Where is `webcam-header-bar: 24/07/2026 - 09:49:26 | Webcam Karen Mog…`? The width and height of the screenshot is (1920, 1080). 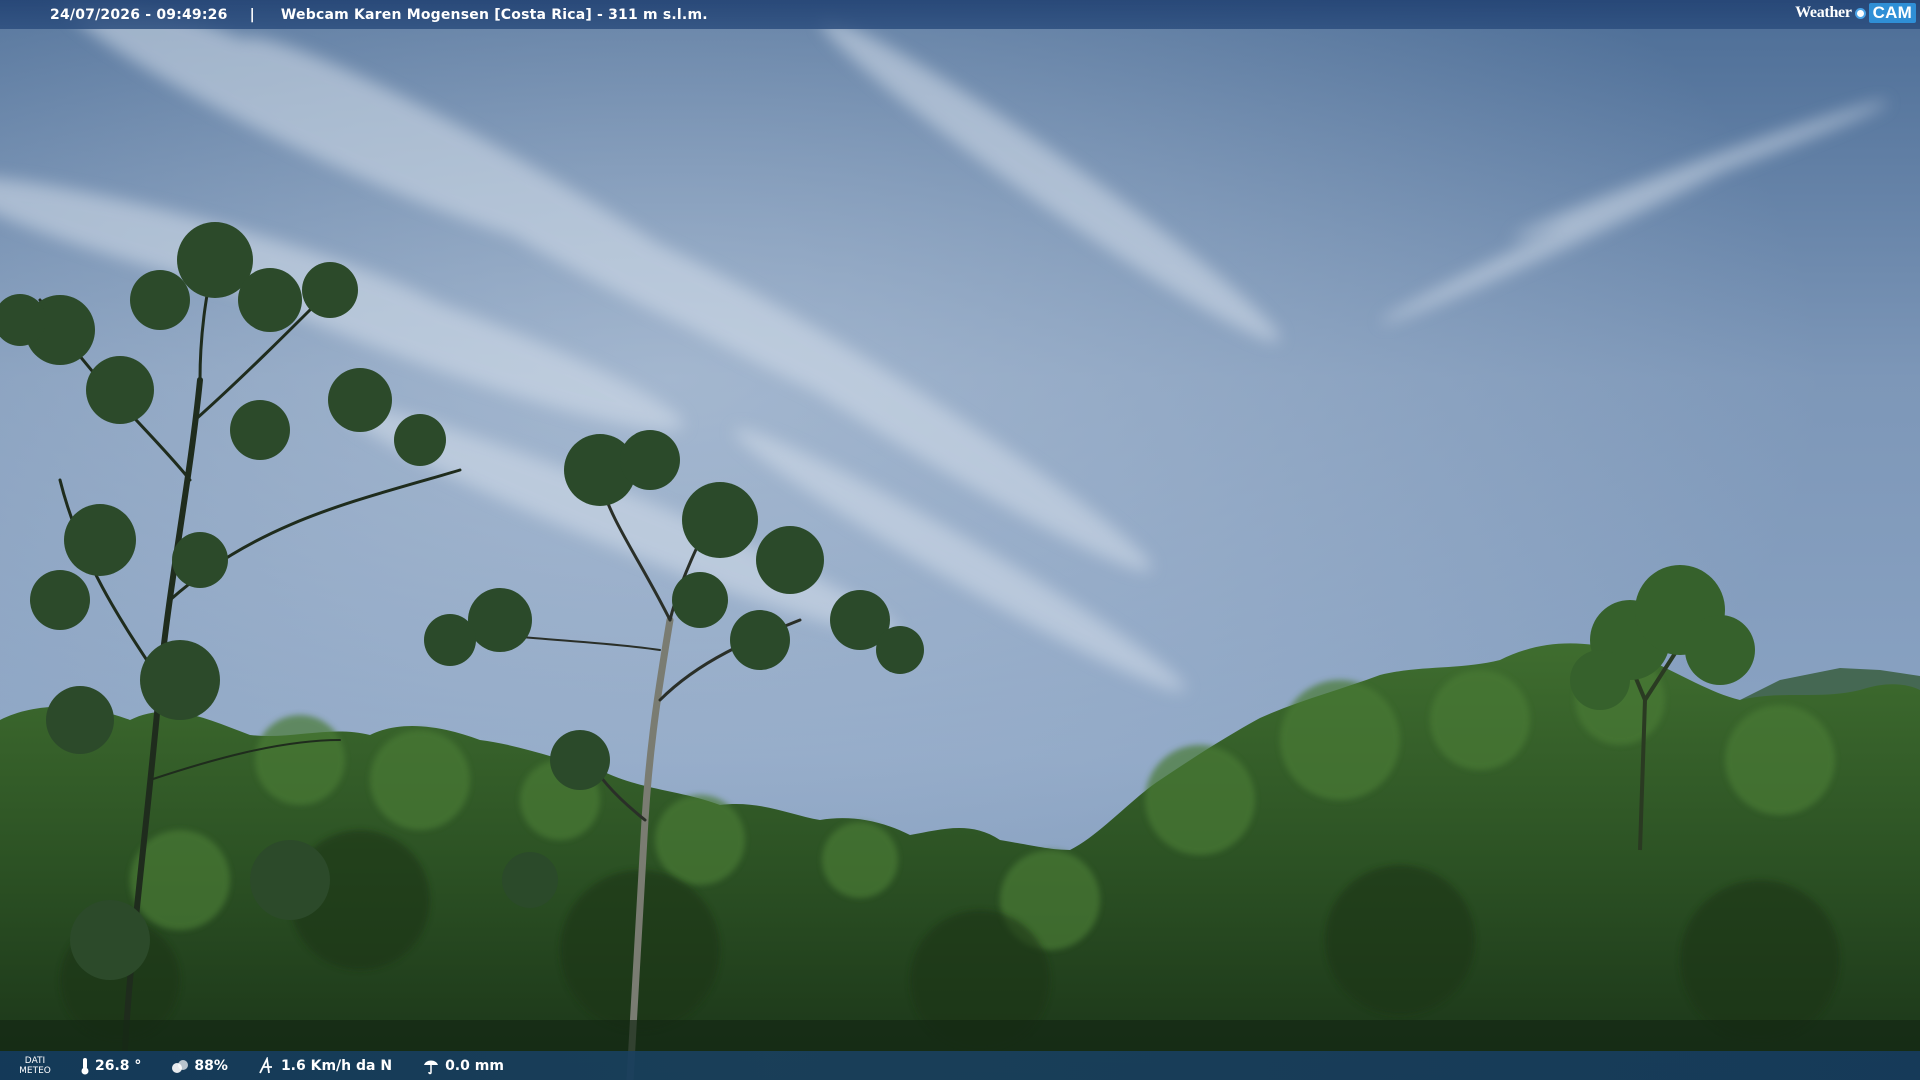
webcam-header-bar: 24/07/2026 - 09:49:26 | Webcam Karen Mog… is located at coordinates (960, 14).